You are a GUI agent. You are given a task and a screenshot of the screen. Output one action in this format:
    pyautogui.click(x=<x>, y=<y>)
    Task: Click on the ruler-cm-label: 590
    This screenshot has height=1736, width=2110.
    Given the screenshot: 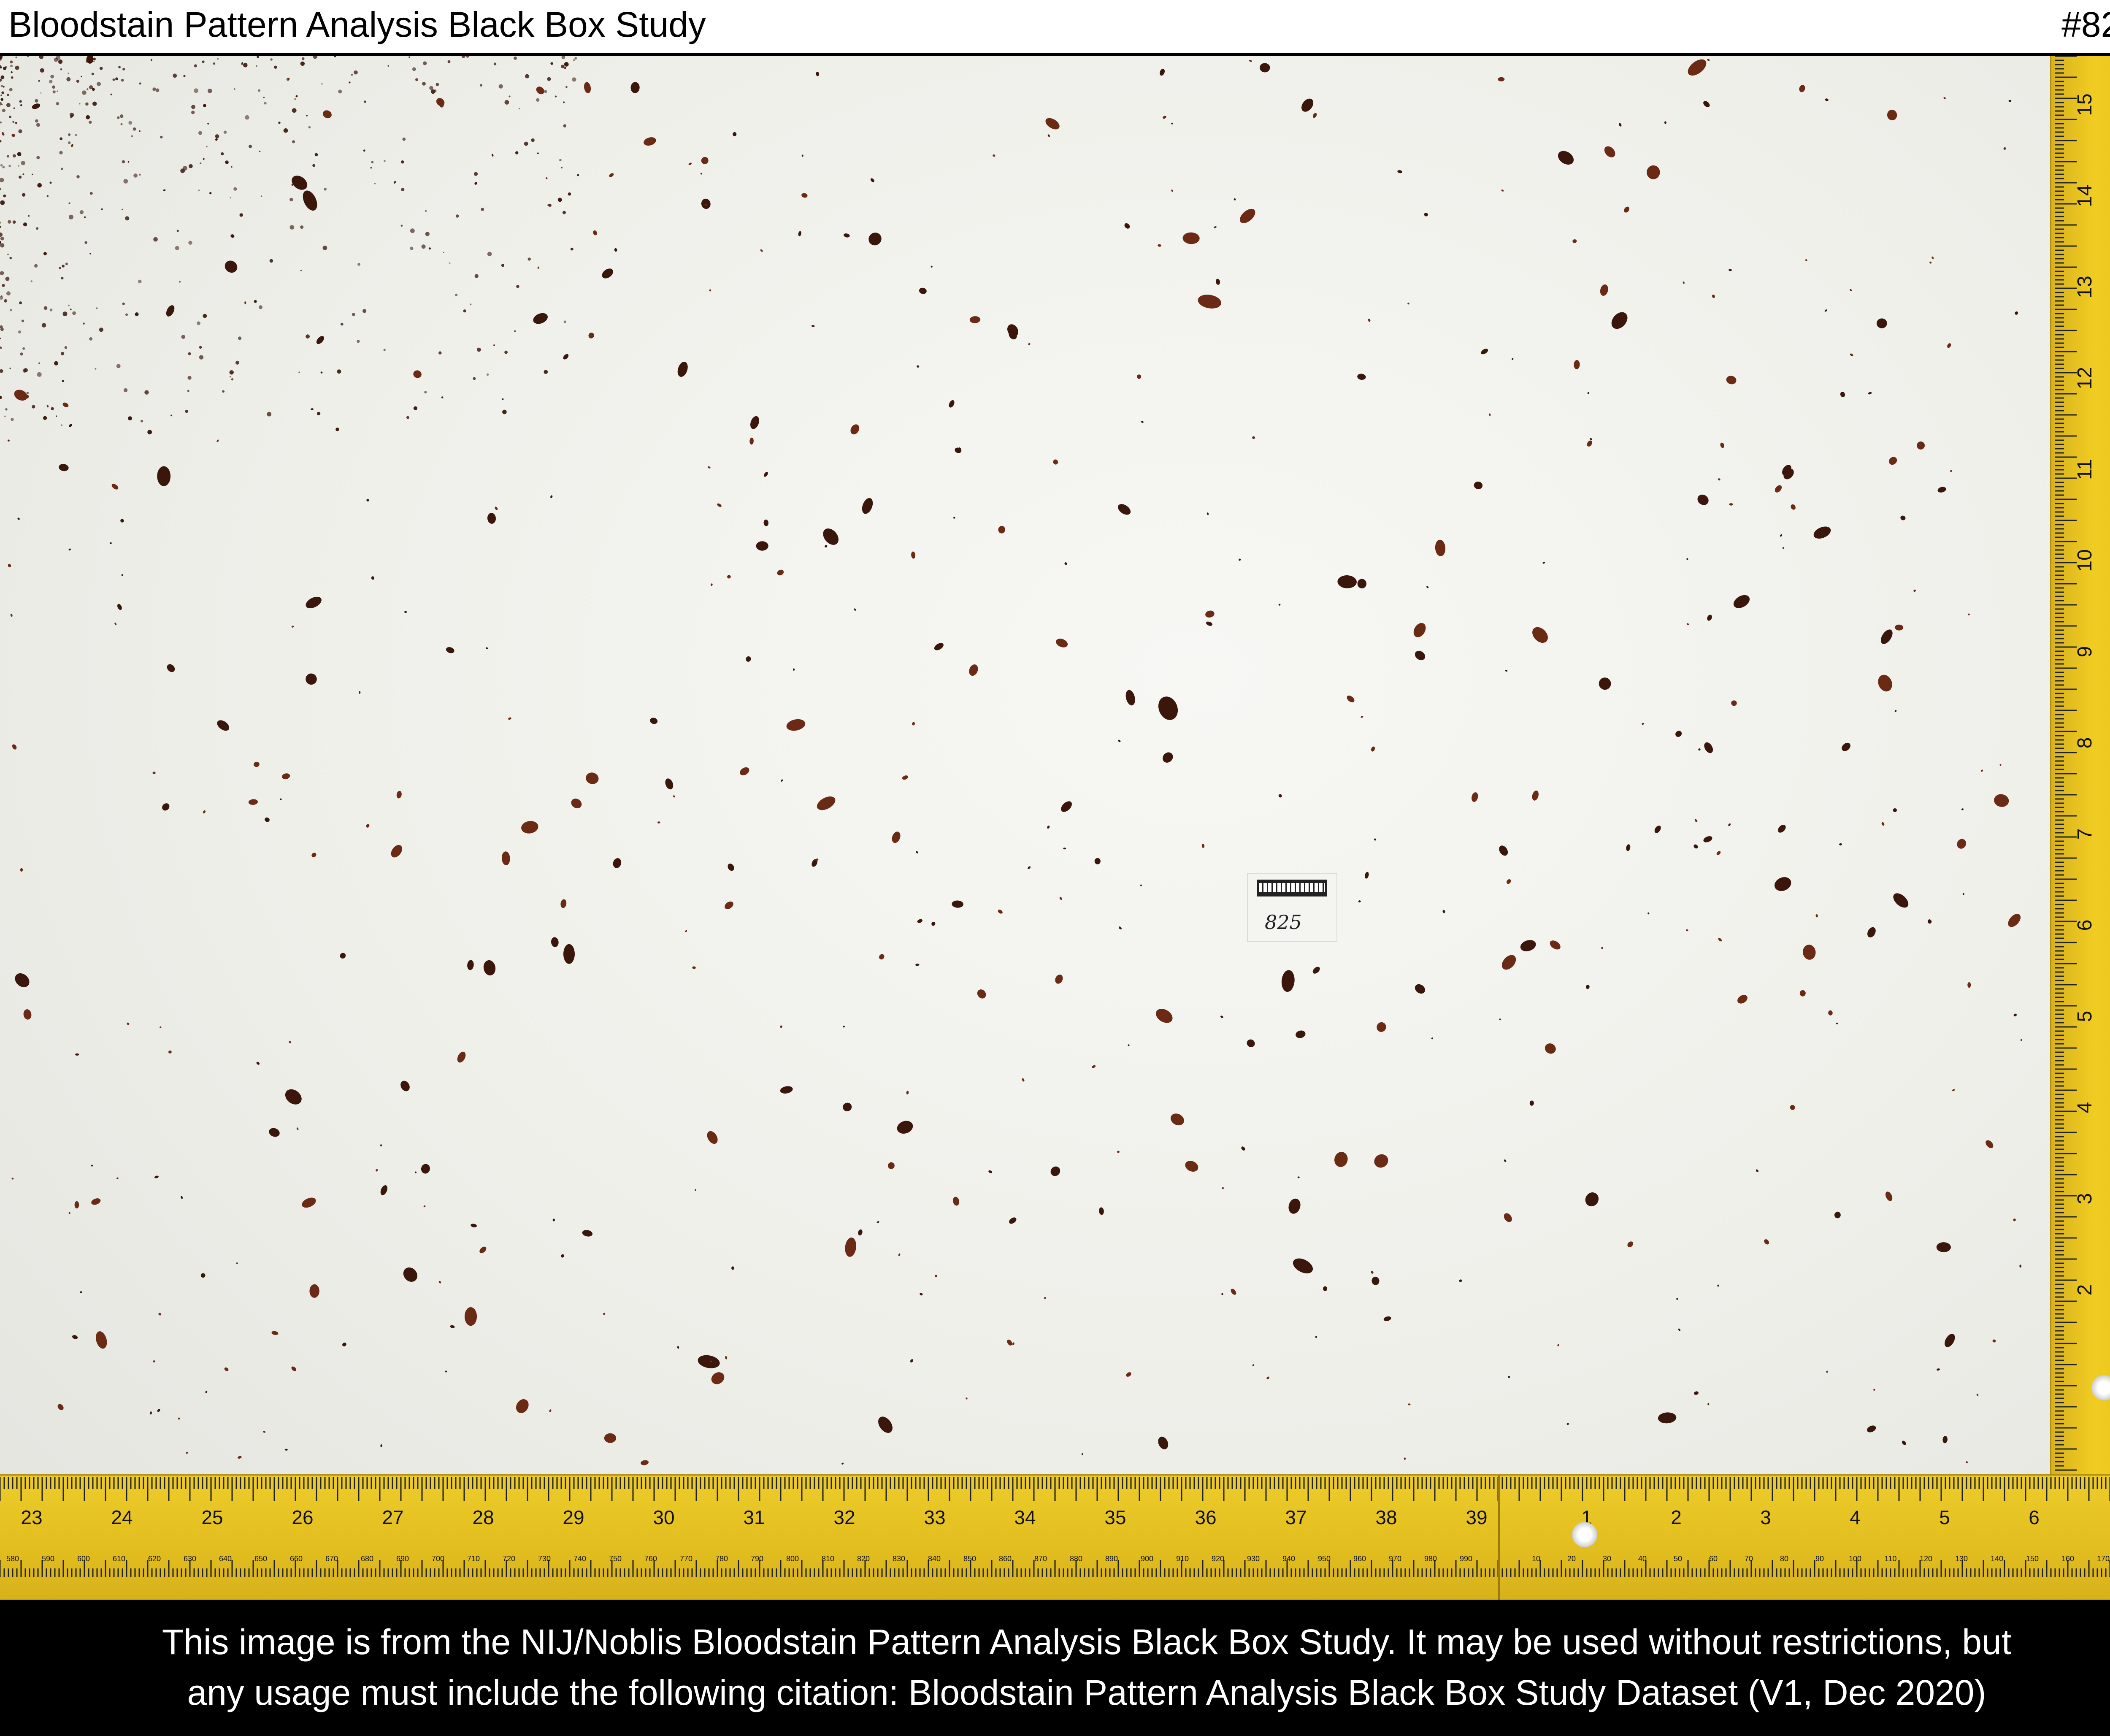 What is the action you would take?
    pyautogui.click(x=48, y=1559)
    